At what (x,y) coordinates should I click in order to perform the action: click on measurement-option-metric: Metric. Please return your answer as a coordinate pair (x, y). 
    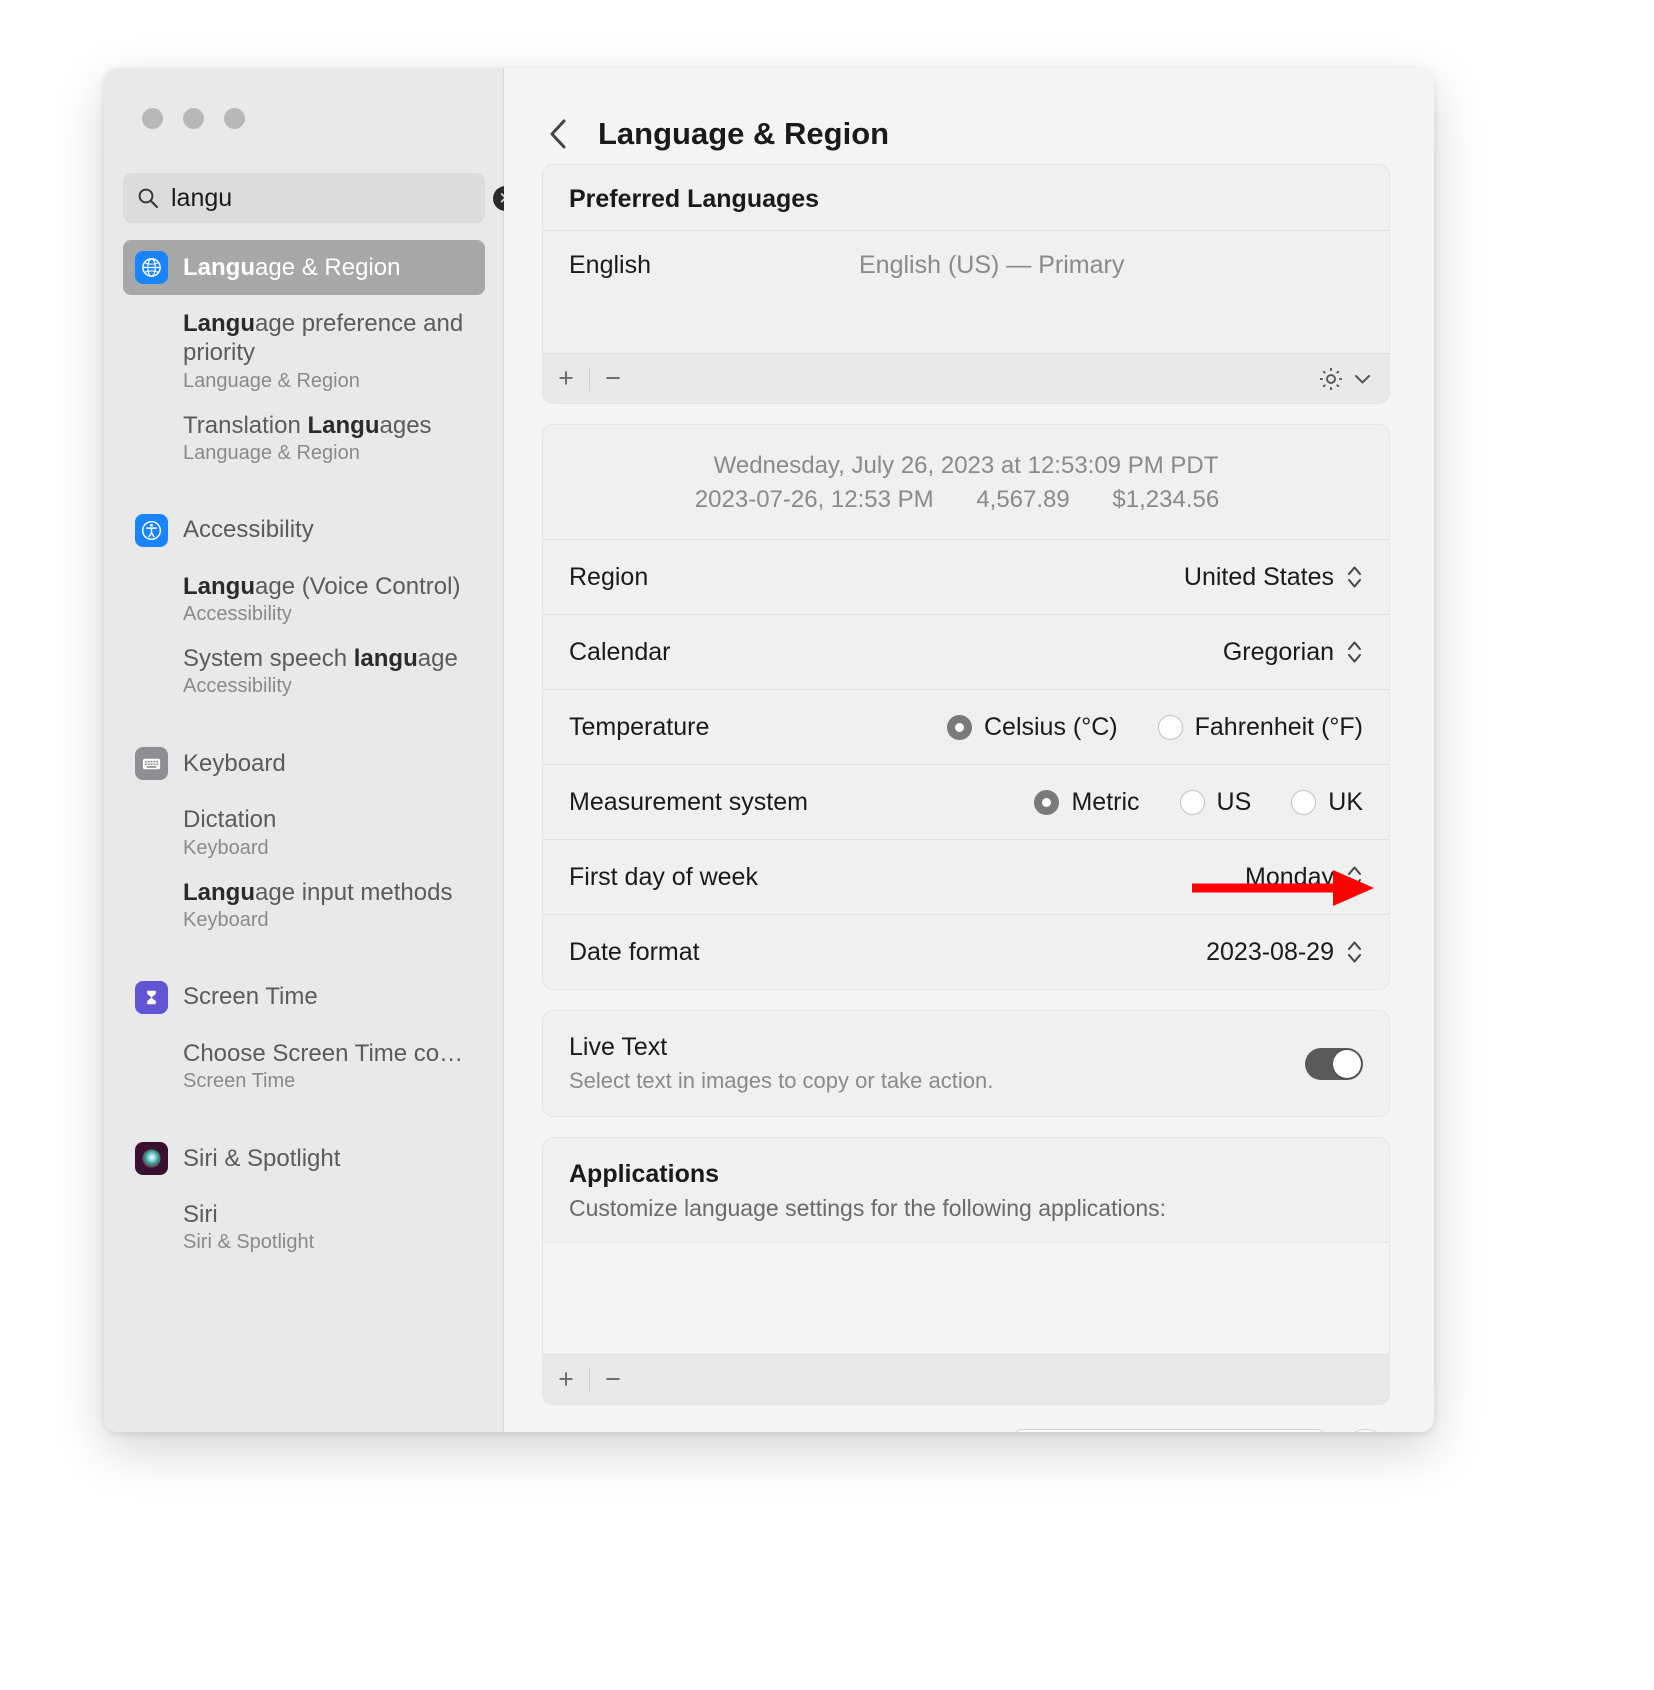
    Looking at the image, I should click on (1087, 802).